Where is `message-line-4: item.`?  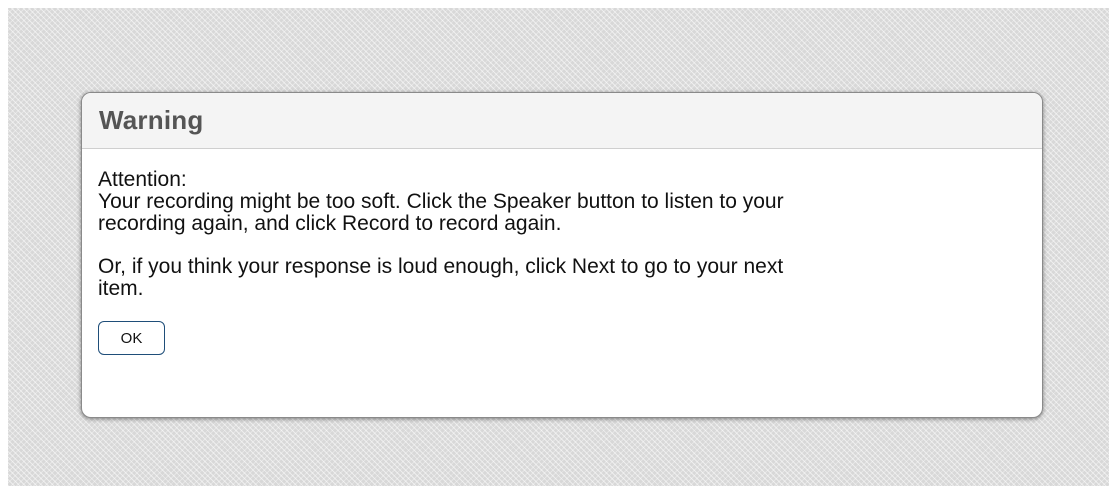 message-line-4: item. is located at coordinates (121, 288).